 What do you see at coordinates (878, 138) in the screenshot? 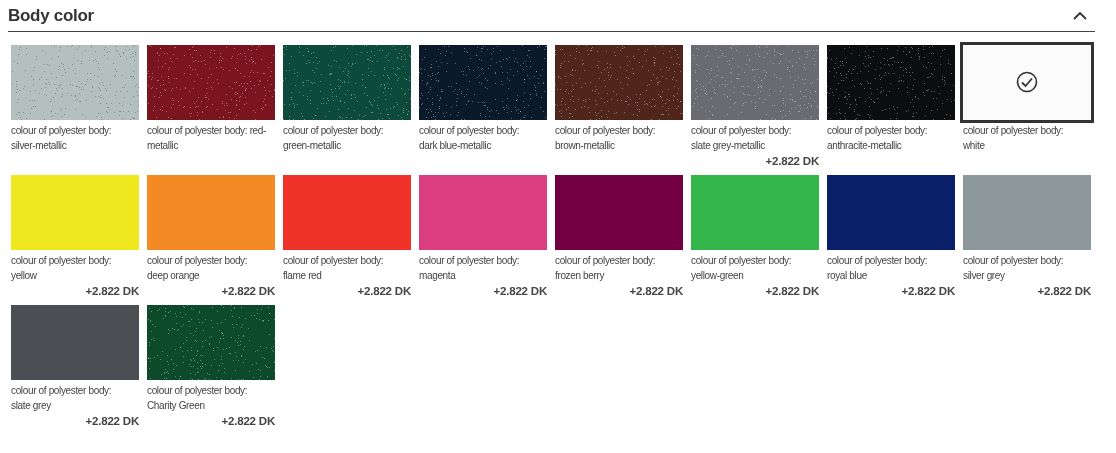
I see `color-label: colour of polyester body: anthracite-metallic` at bounding box center [878, 138].